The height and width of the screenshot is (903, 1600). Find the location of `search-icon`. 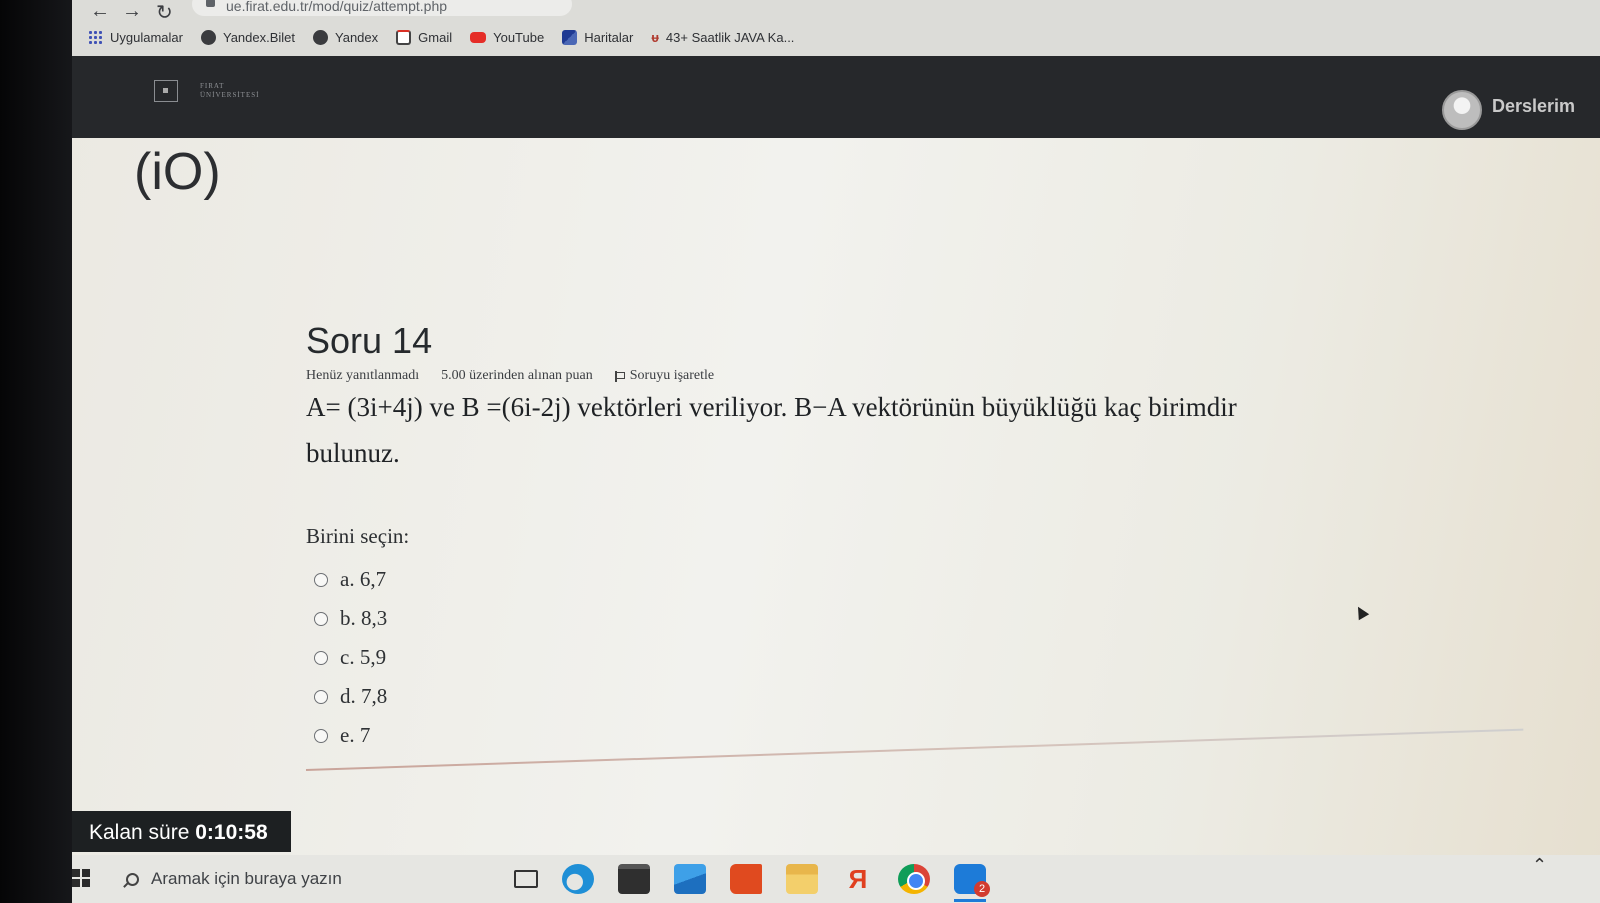

search-icon is located at coordinates (132, 879).